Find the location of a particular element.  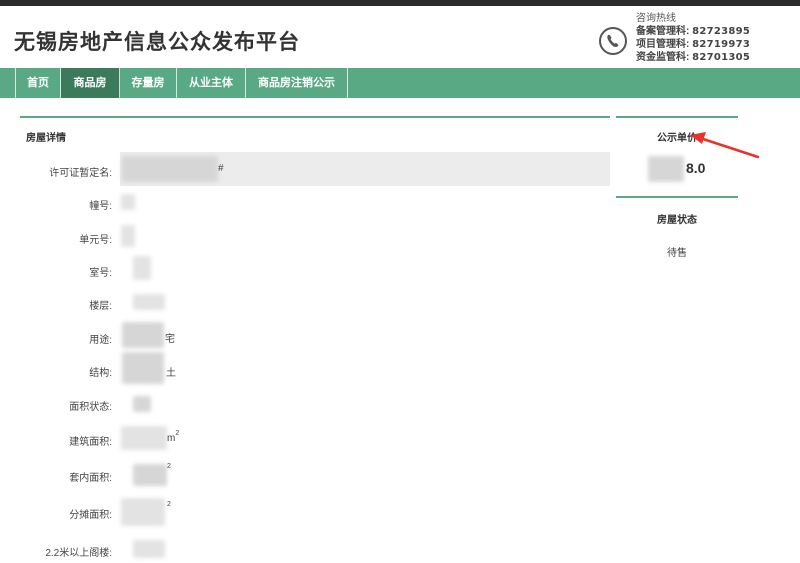

house-status-value: 待售 is located at coordinates (677, 253).